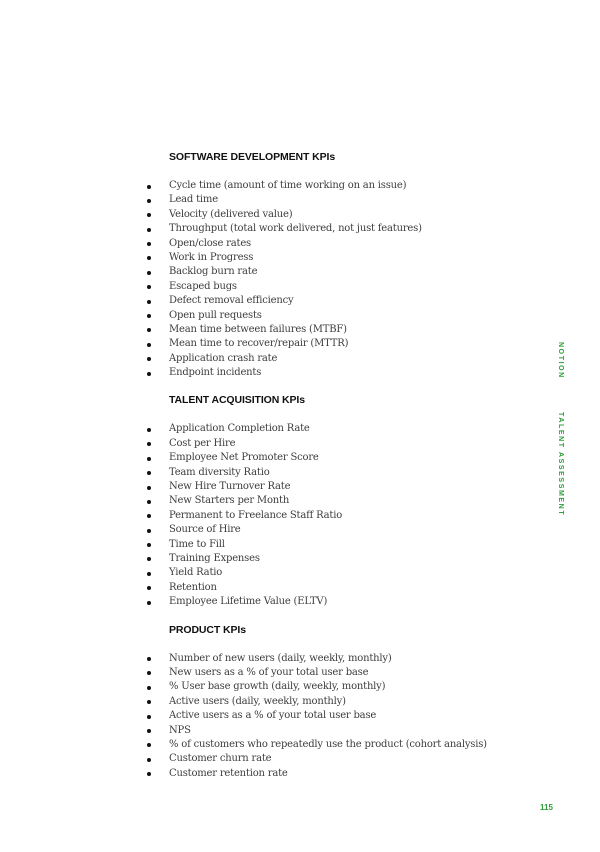 Image resolution: width=600 pixels, height=852 pixels. I want to click on list-item: New Starters per Month, so click(336, 501).